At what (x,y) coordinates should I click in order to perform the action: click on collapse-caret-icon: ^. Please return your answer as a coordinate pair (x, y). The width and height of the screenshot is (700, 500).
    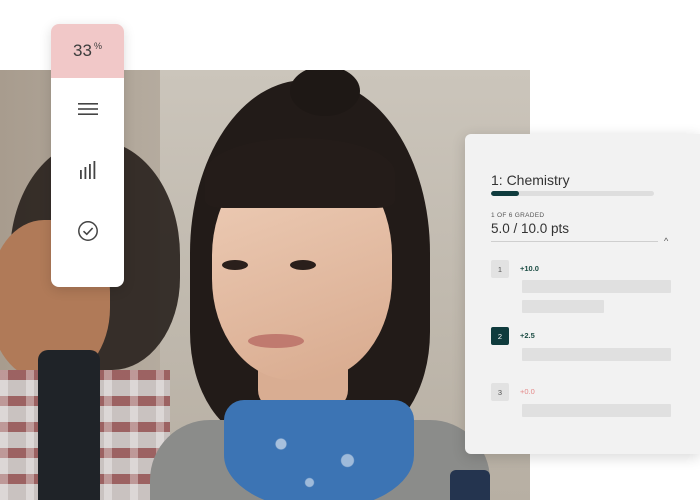
    Looking at the image, I should click on (666, 241).